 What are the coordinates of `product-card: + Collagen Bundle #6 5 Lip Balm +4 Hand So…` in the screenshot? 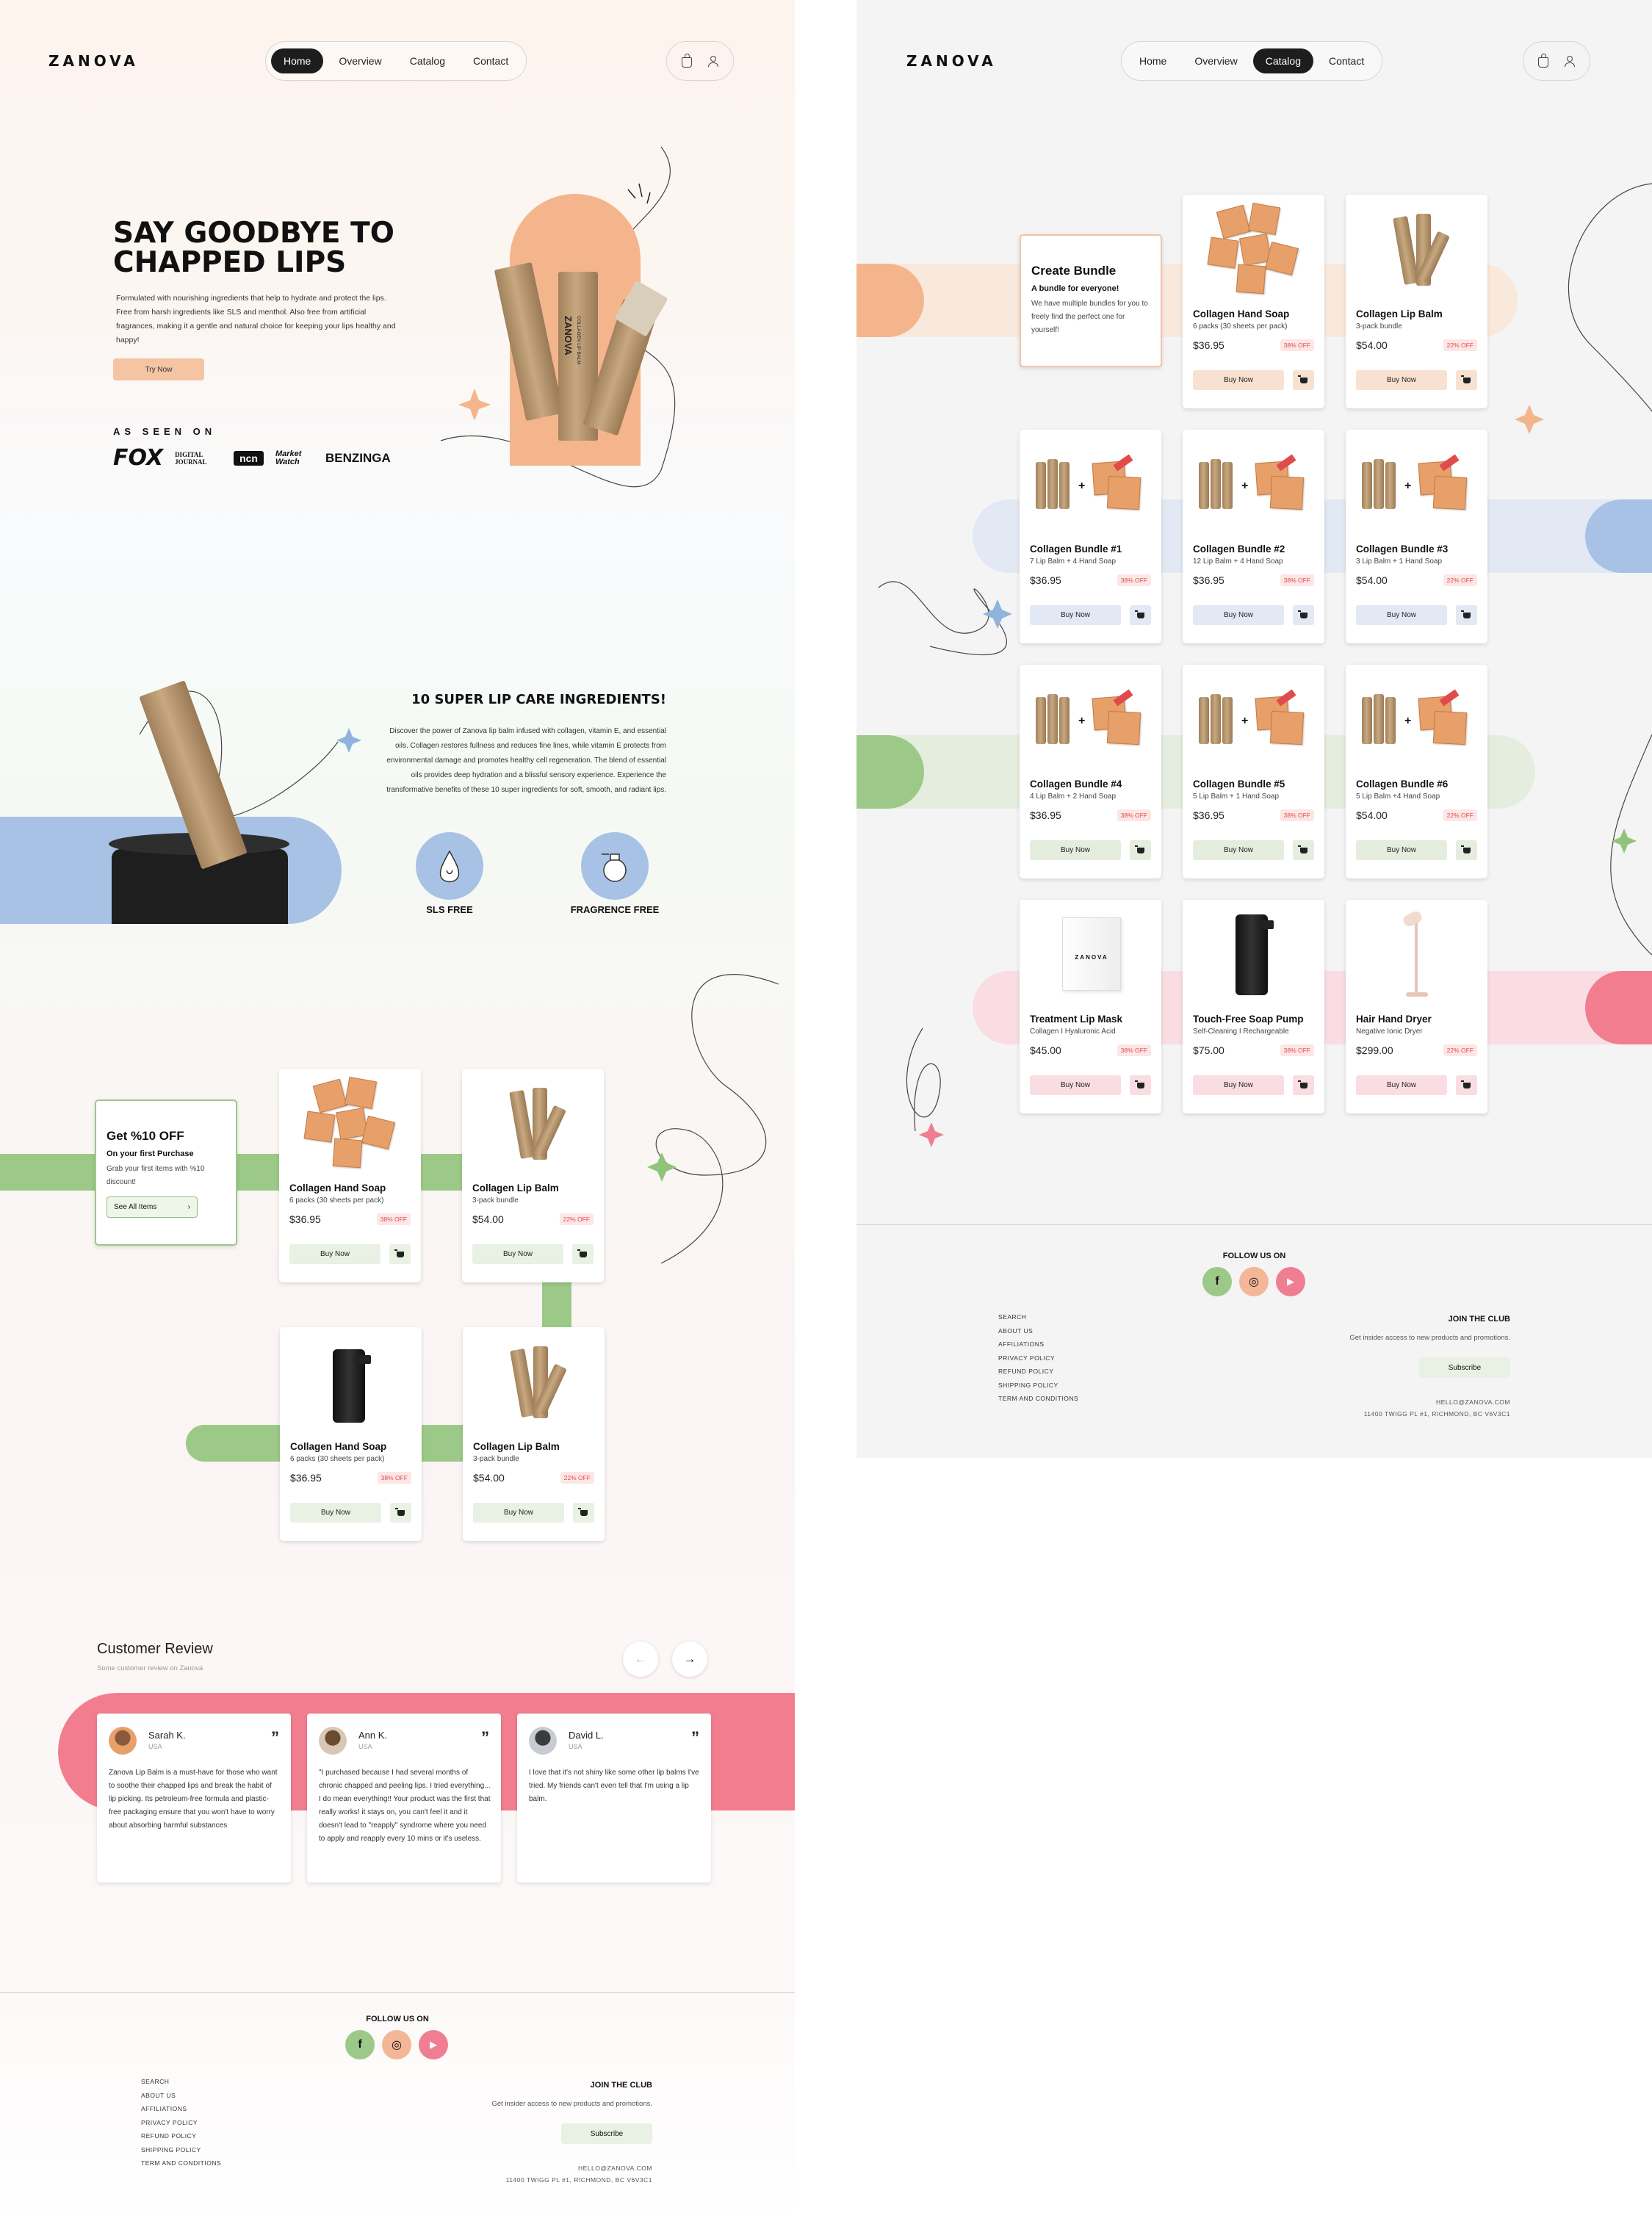 It's located at (1416, 772).